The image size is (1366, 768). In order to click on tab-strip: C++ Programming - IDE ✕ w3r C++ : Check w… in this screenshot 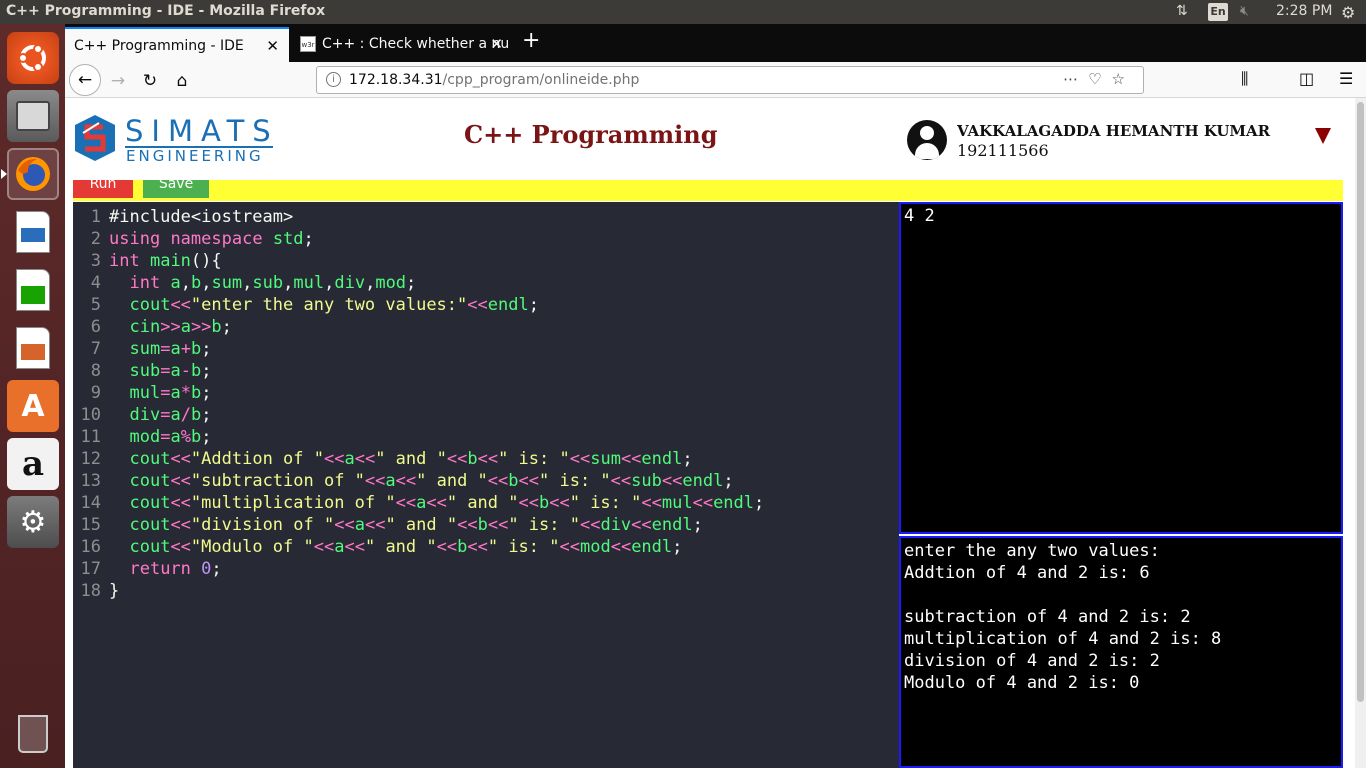, I will do `click(715, 43)`.